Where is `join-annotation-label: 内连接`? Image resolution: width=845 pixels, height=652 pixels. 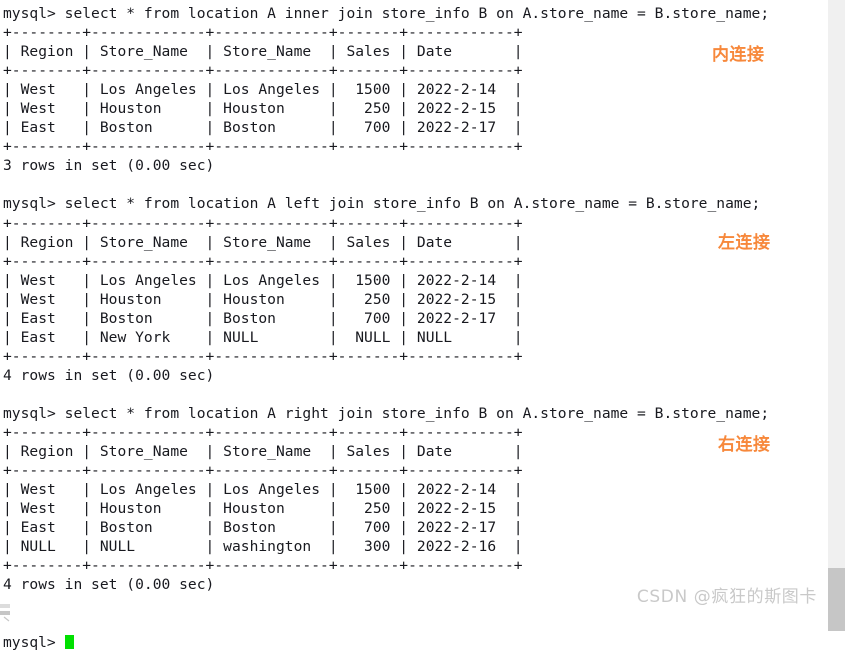 join-annotation-label: 内连接 is located at coordinates (738, 55).